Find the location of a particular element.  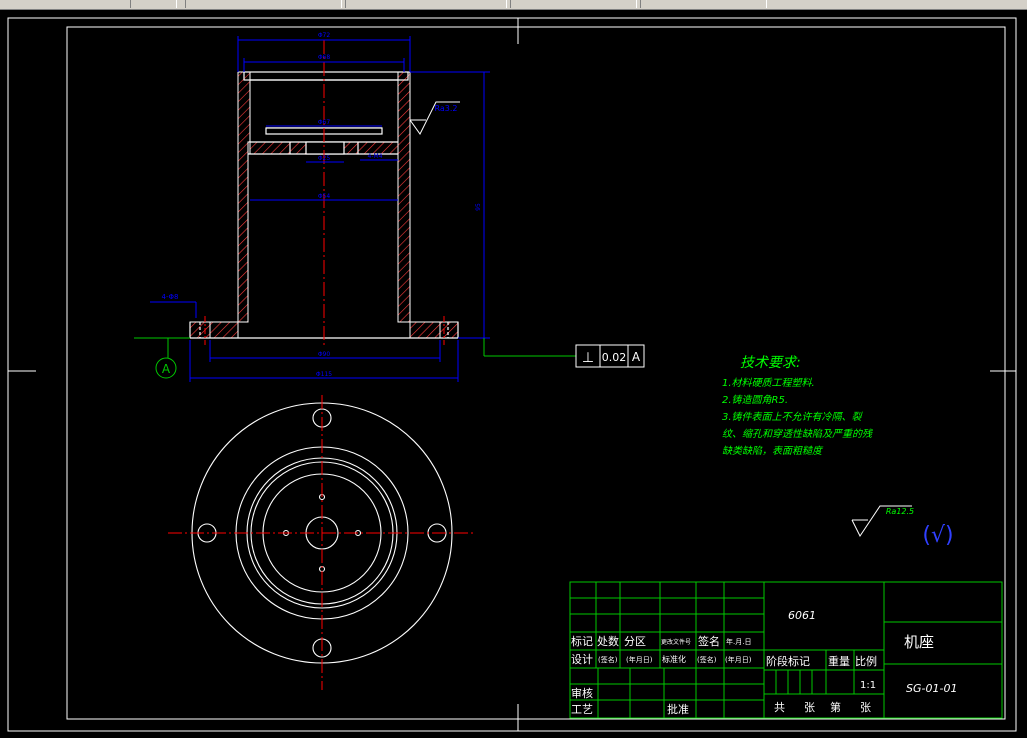

title-block is located at coordinates (786, 650).